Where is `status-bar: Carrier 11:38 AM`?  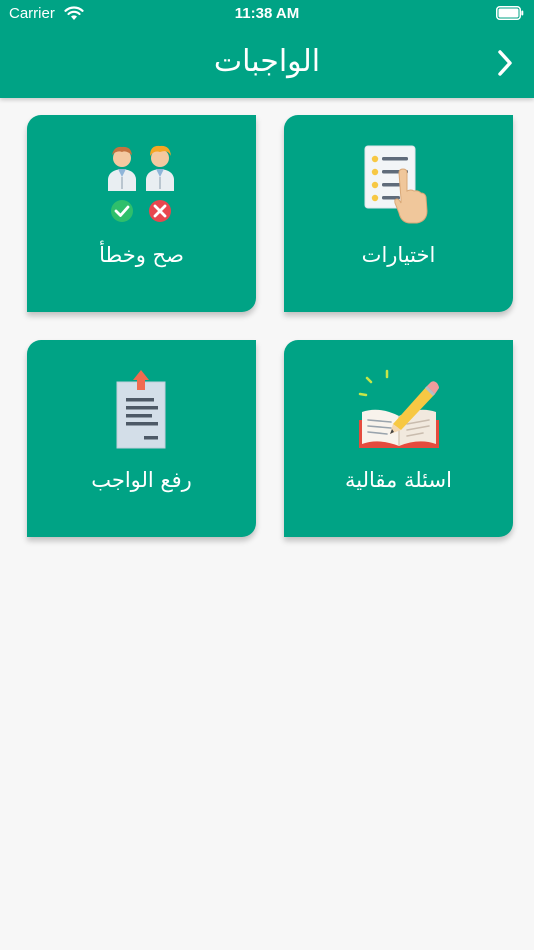 status-bar: Carrier 11:38 AM is located at coordinates (267, 14).